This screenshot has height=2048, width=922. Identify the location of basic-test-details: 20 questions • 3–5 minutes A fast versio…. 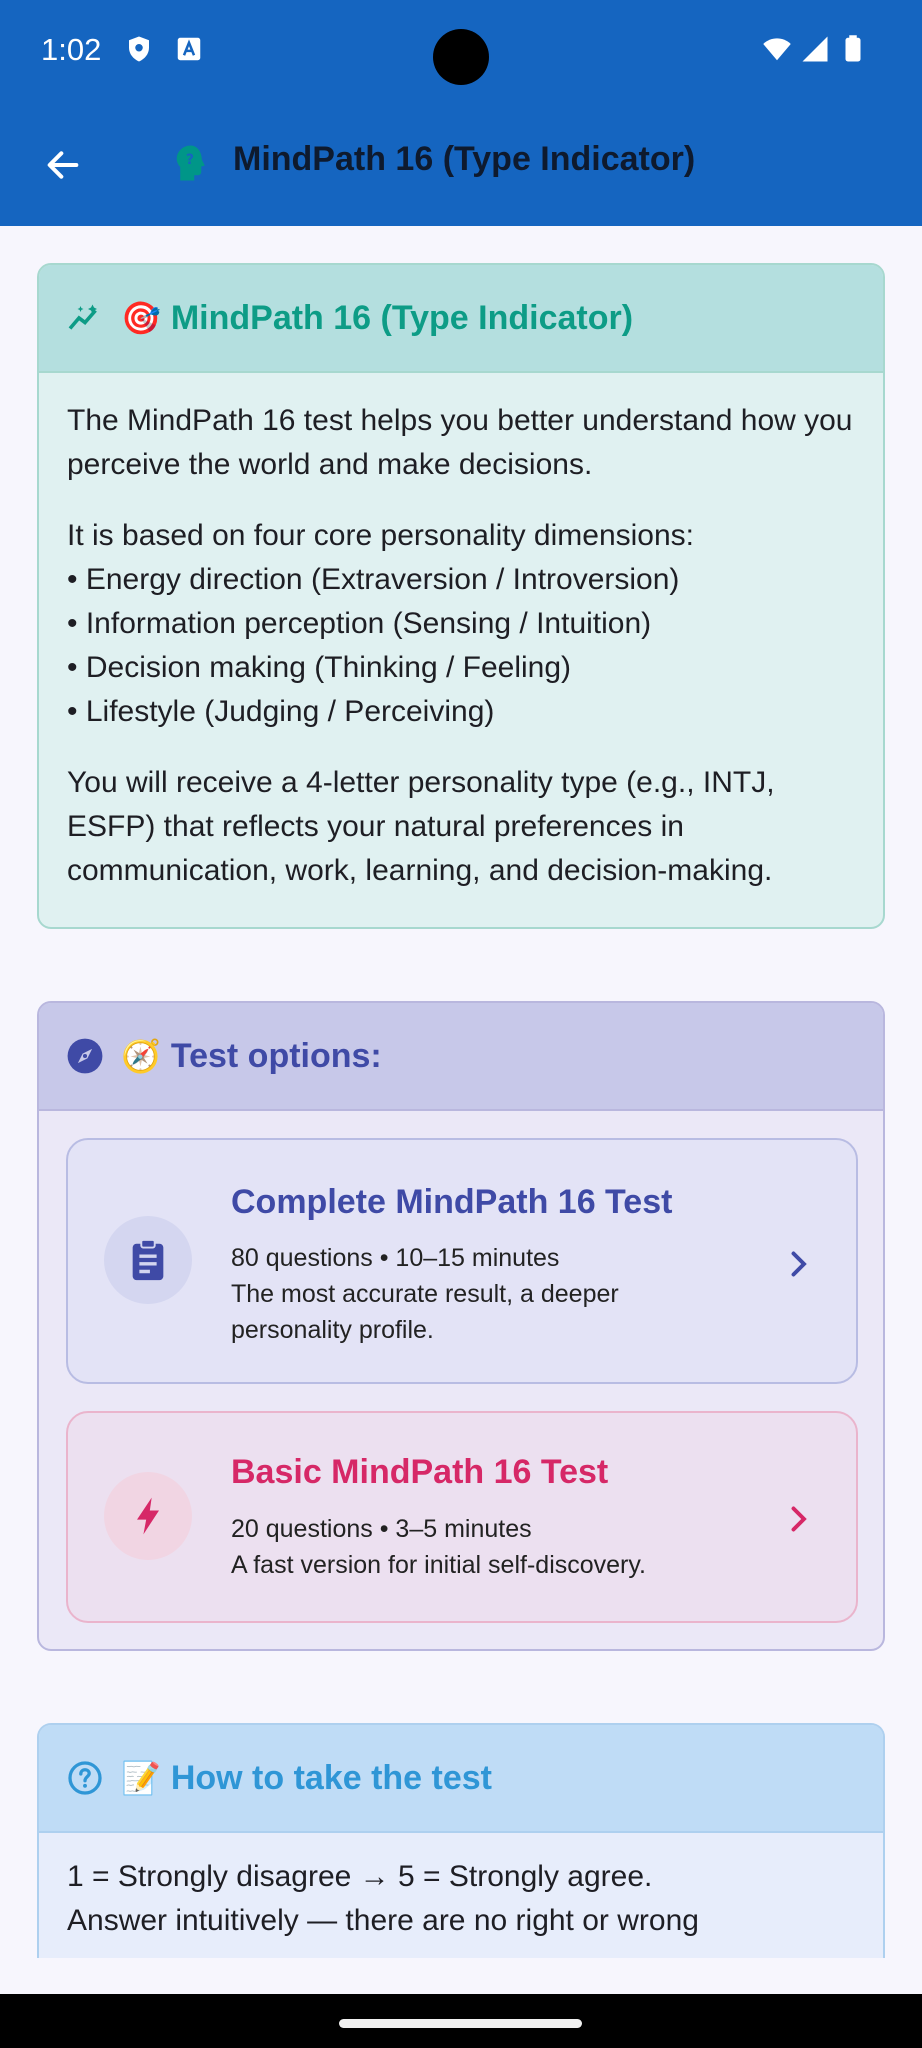
(438, 1547).